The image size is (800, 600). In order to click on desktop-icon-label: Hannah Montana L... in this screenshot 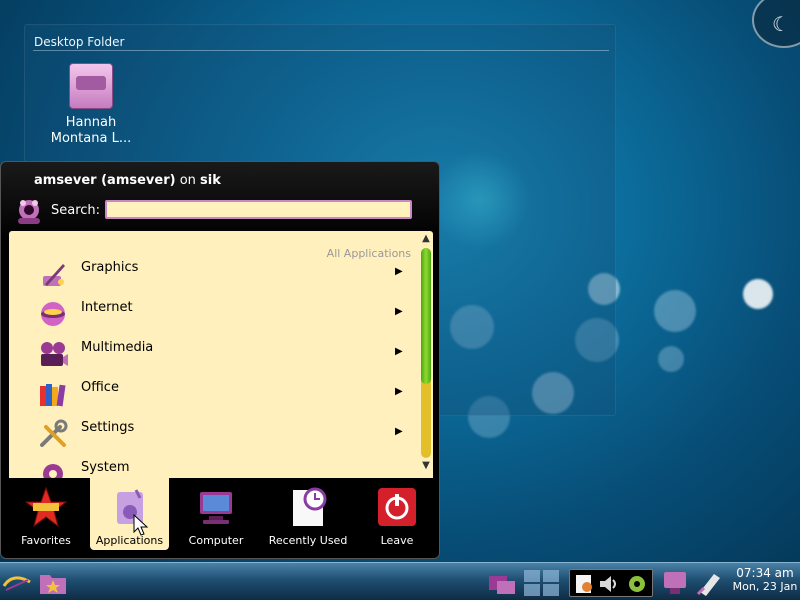, I will do `click(91, 130)`.